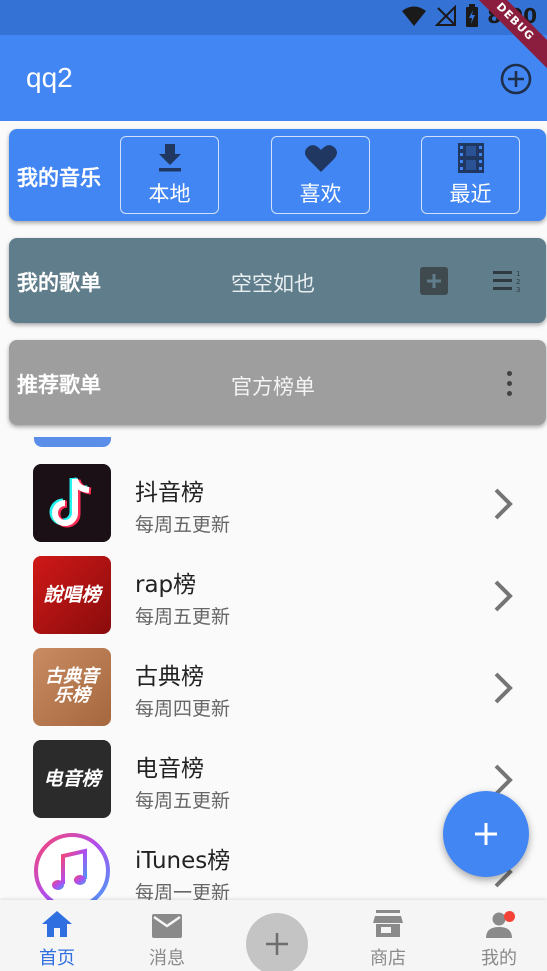 The width and height of the screenshot is (547, 971). What do you see at coordinates (320, 158) in the screenshot?
I see `heart-icon` at bounding box center [320, 158].